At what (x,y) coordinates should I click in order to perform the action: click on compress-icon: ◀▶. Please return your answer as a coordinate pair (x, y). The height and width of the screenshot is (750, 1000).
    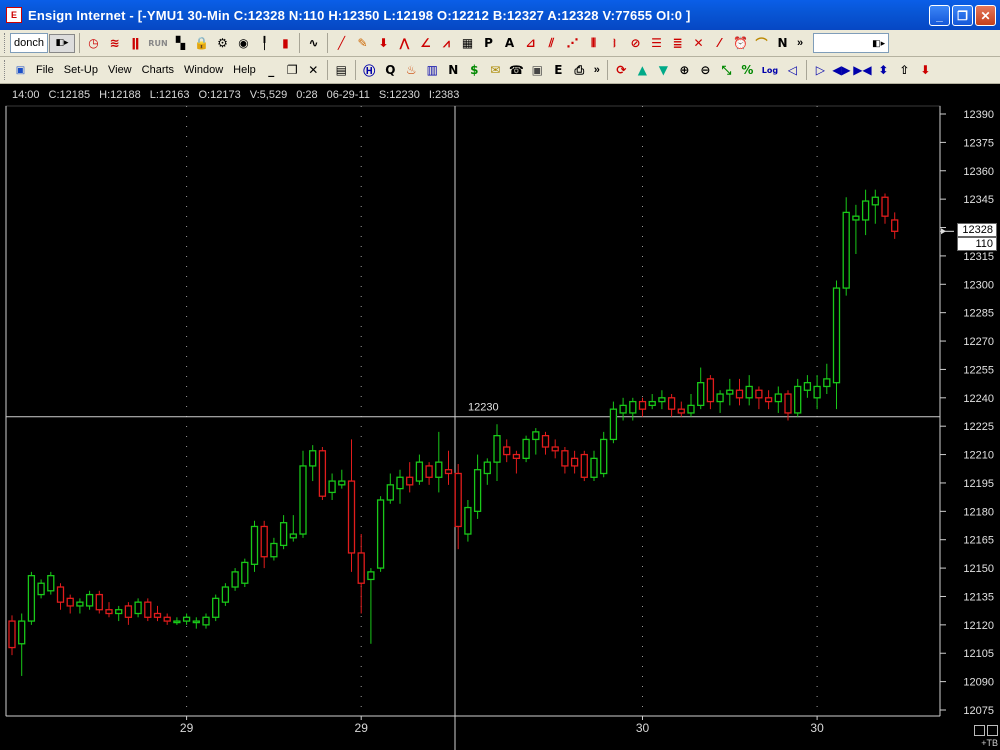
    Looking at the image, I should click on (841, 70).